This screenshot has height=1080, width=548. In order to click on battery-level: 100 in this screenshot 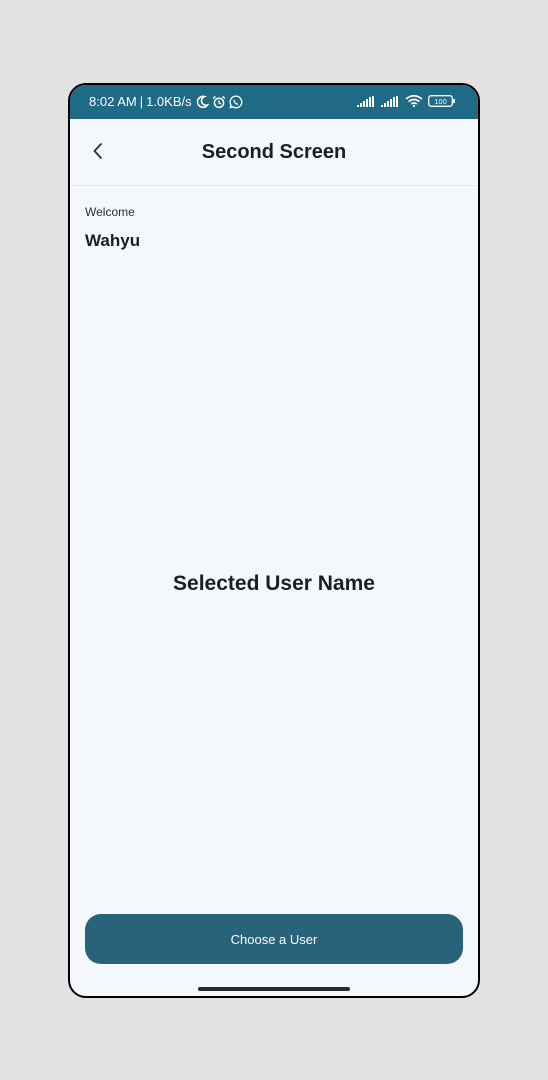, I will do `click(440, 101)`.